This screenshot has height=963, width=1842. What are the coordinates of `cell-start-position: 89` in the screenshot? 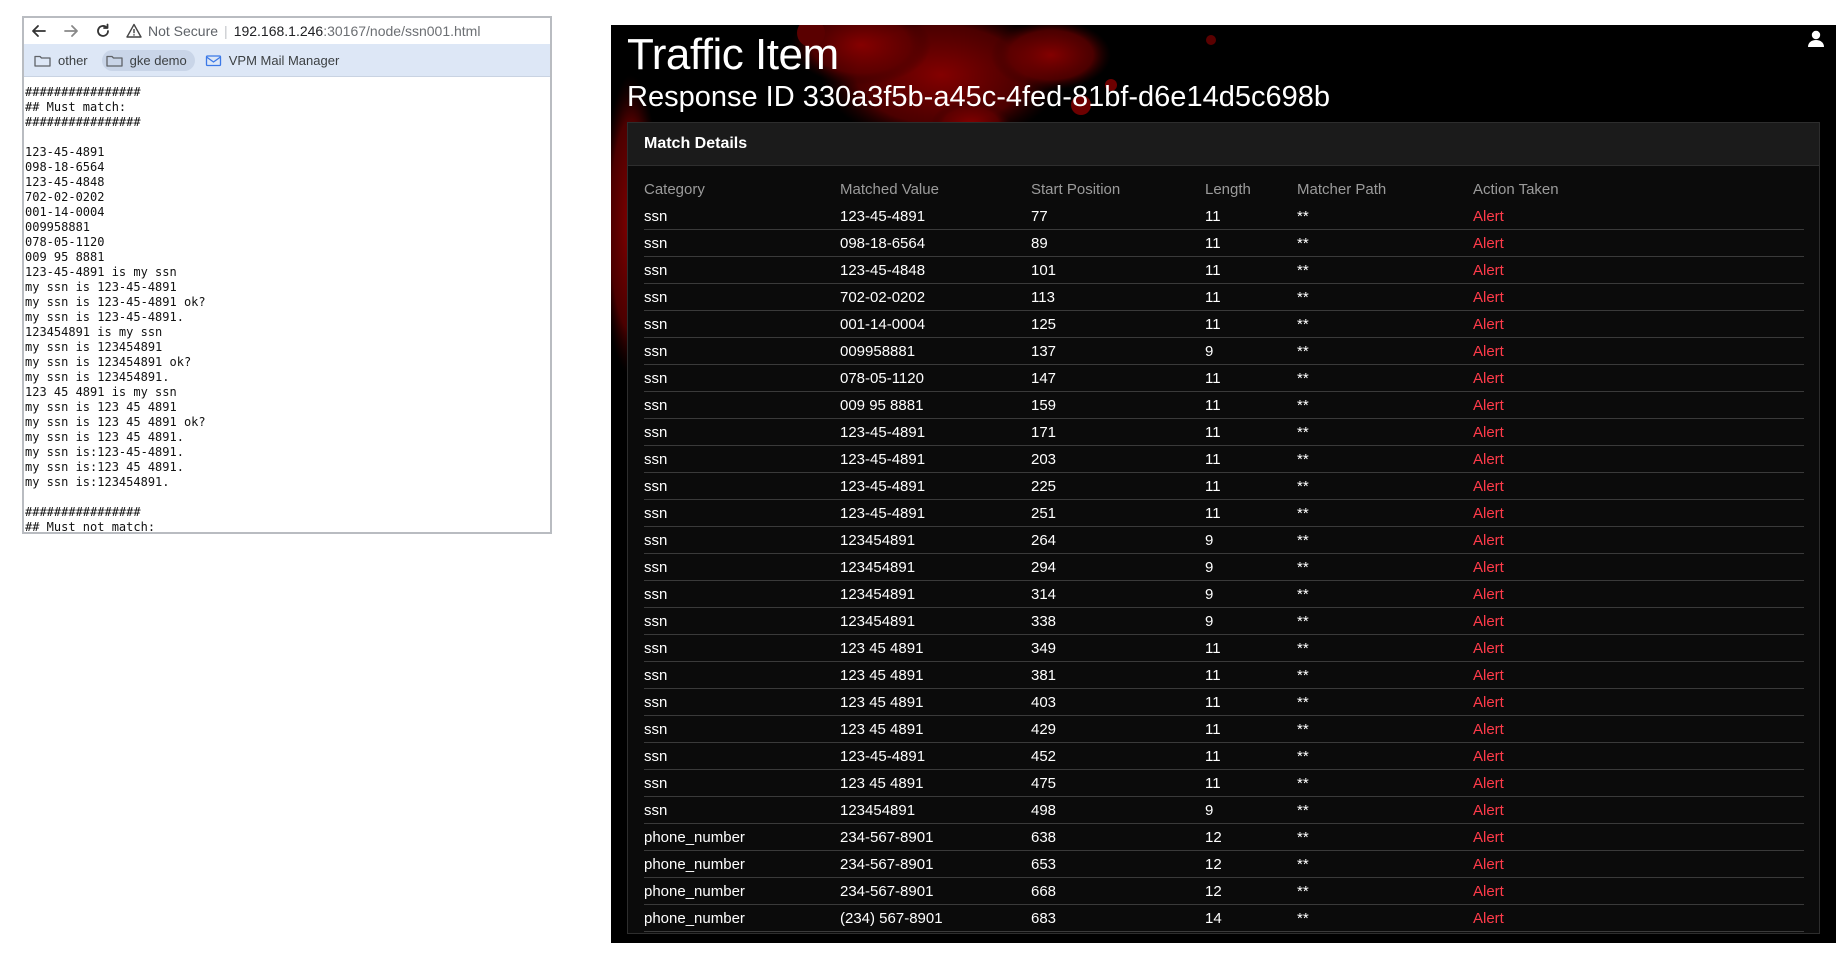 It's located at (1118, 243).